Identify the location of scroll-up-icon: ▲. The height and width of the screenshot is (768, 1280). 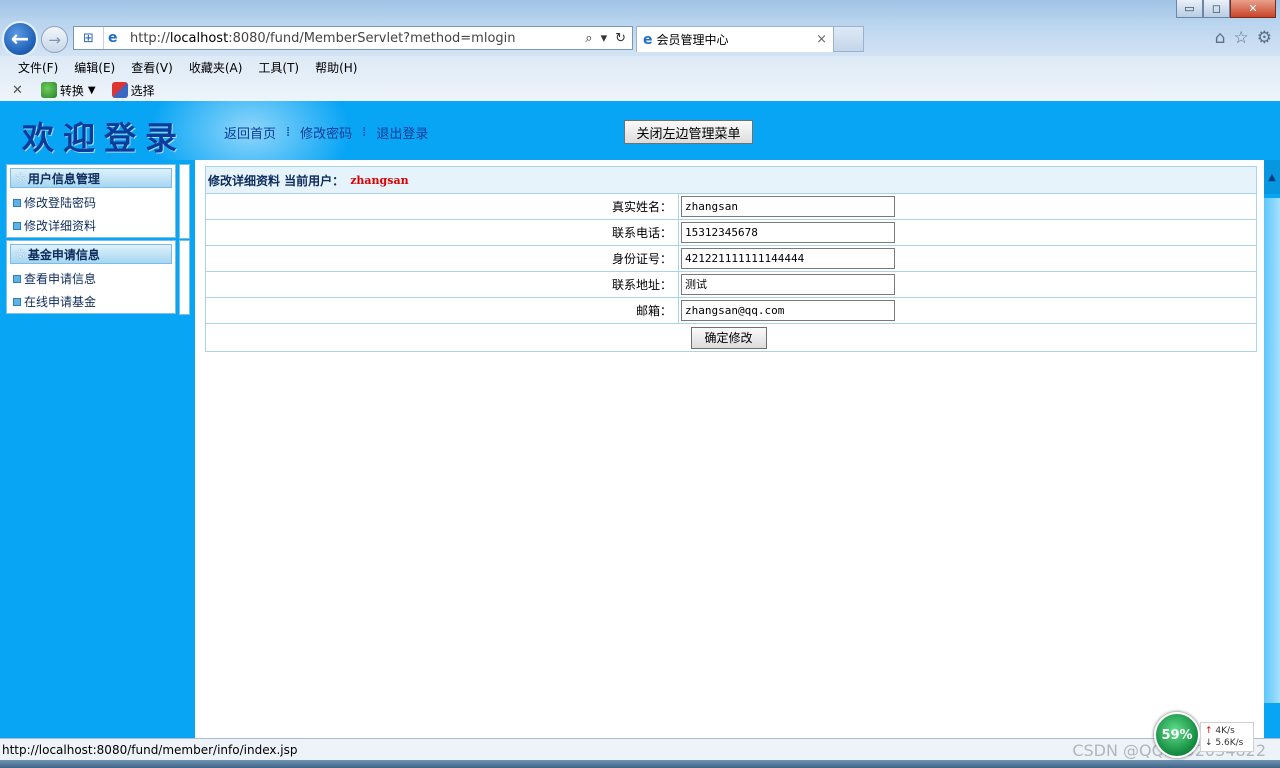
(1272, 177).